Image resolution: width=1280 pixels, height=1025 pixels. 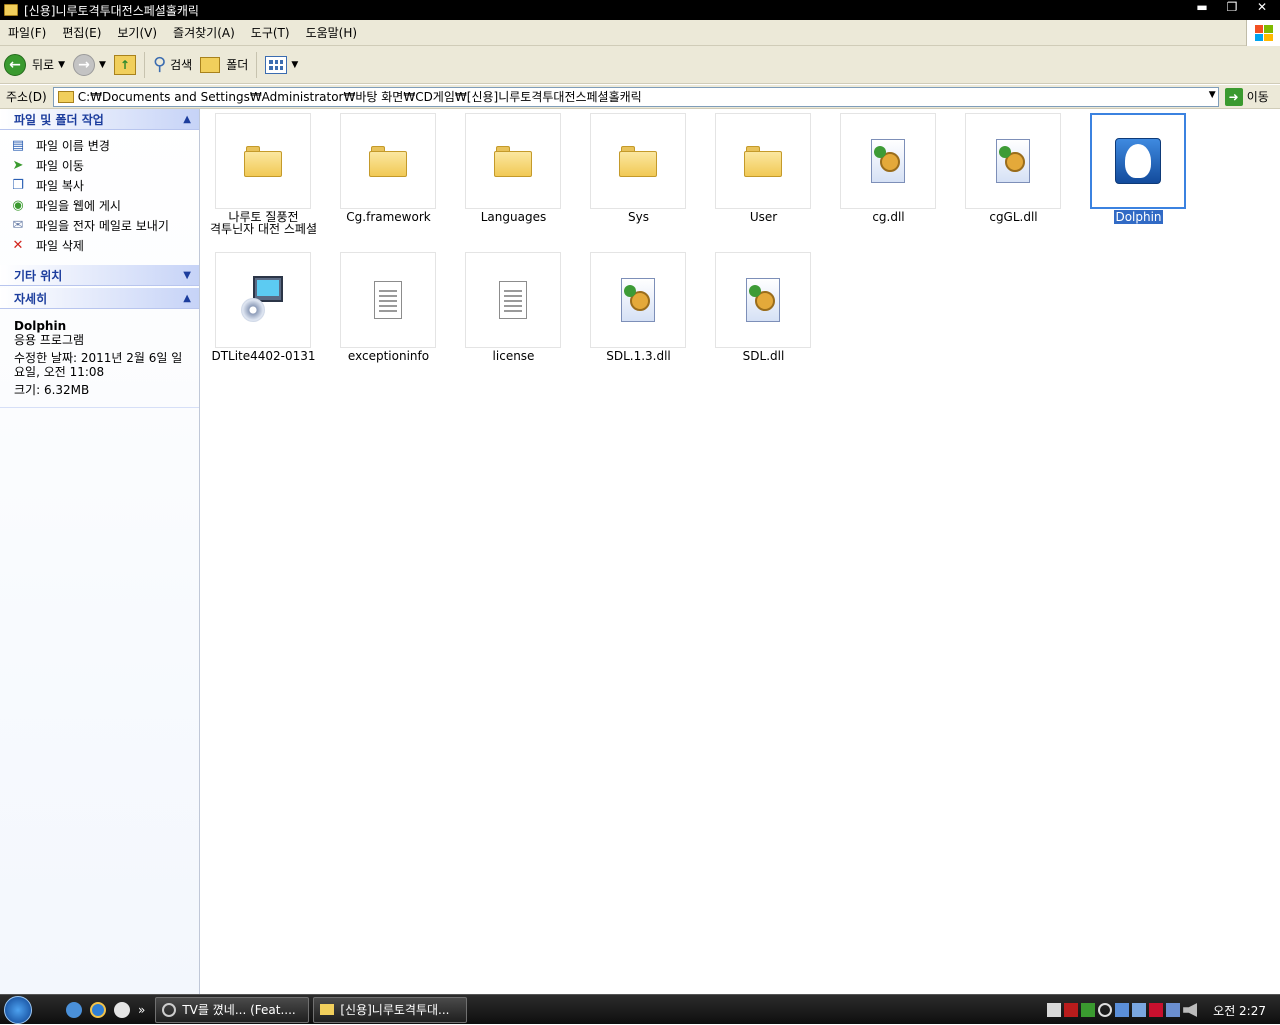 What do you see at coordinates (99, 298) in the screenshot?
I see `details-header: 자세히 ▲` at bounding box center [99, 298].